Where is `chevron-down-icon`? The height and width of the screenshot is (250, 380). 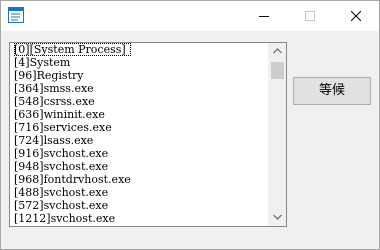 chevron-down-icon is located at coordinates (277, 217).